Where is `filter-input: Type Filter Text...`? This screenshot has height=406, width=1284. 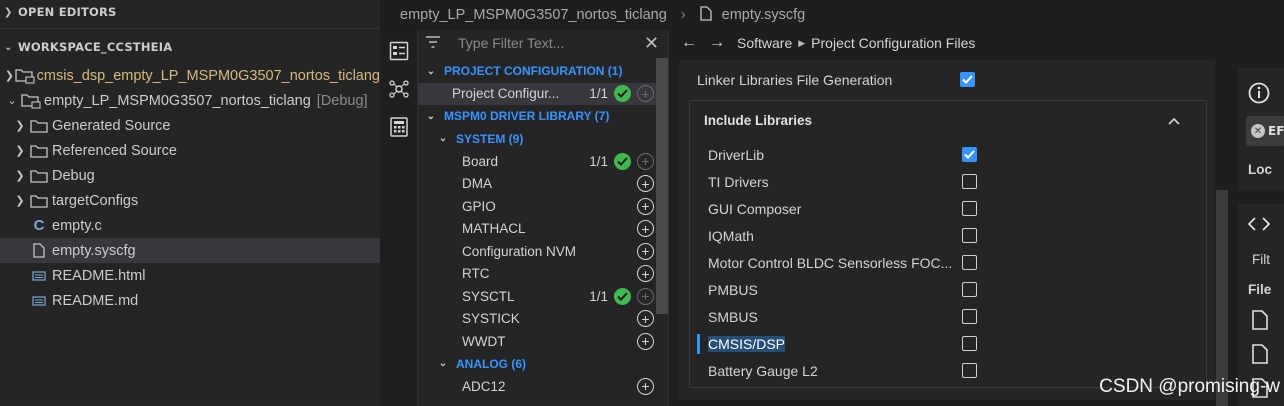
filter-input: Type Filter Text... is located at coordinates (547, 43).